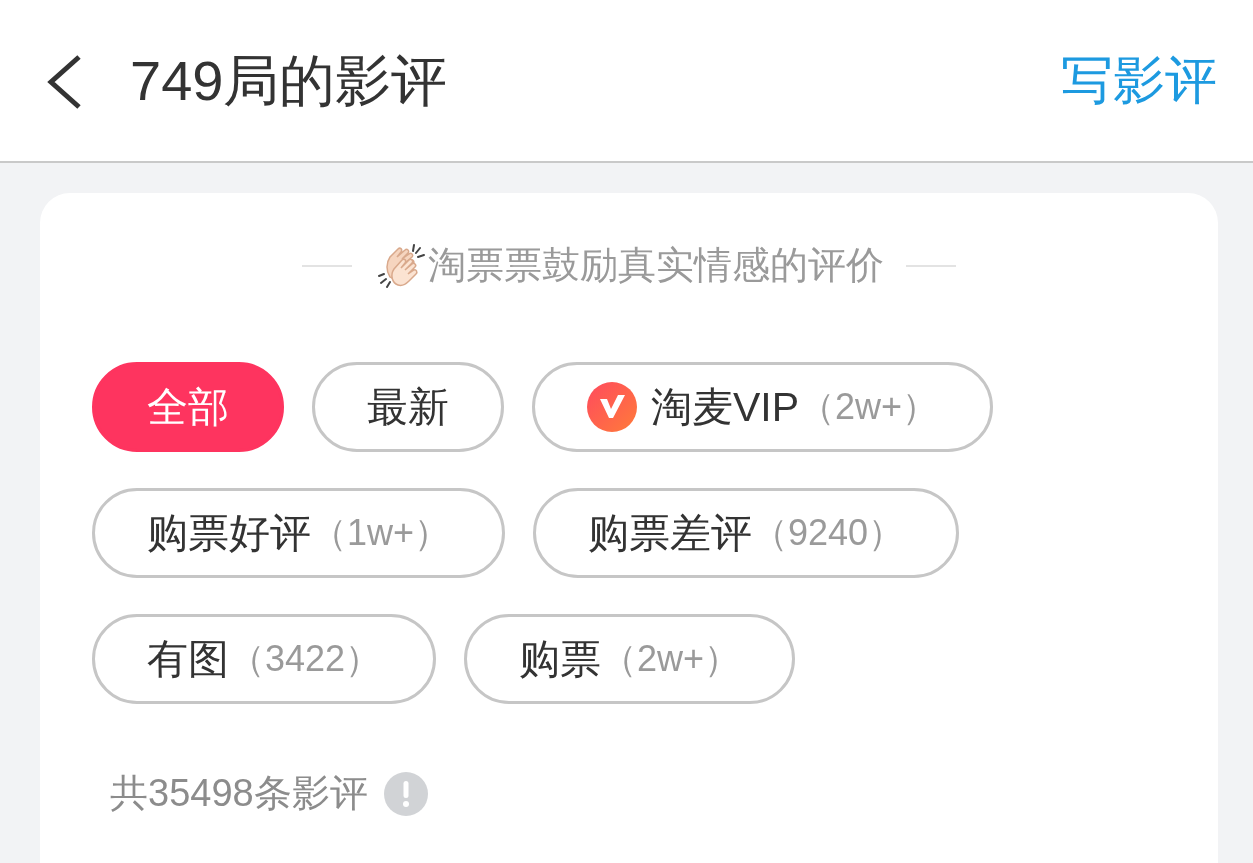 The width and height of the screenshot is (1253, 863). Describe the element at coordinates (239, 794) in the screenshot. I see `review-total: 共35498条影评` at that location.